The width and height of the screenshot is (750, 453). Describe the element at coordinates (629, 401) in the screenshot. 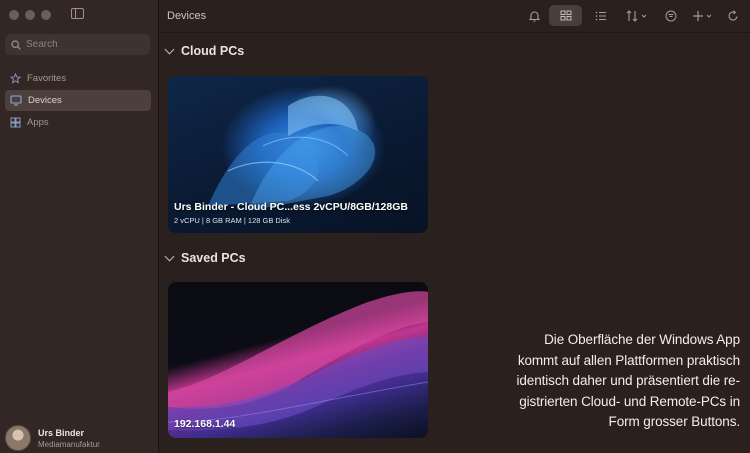

I see `caption-line: gistrierten Cloud- und Remote-PCs in` at that location.